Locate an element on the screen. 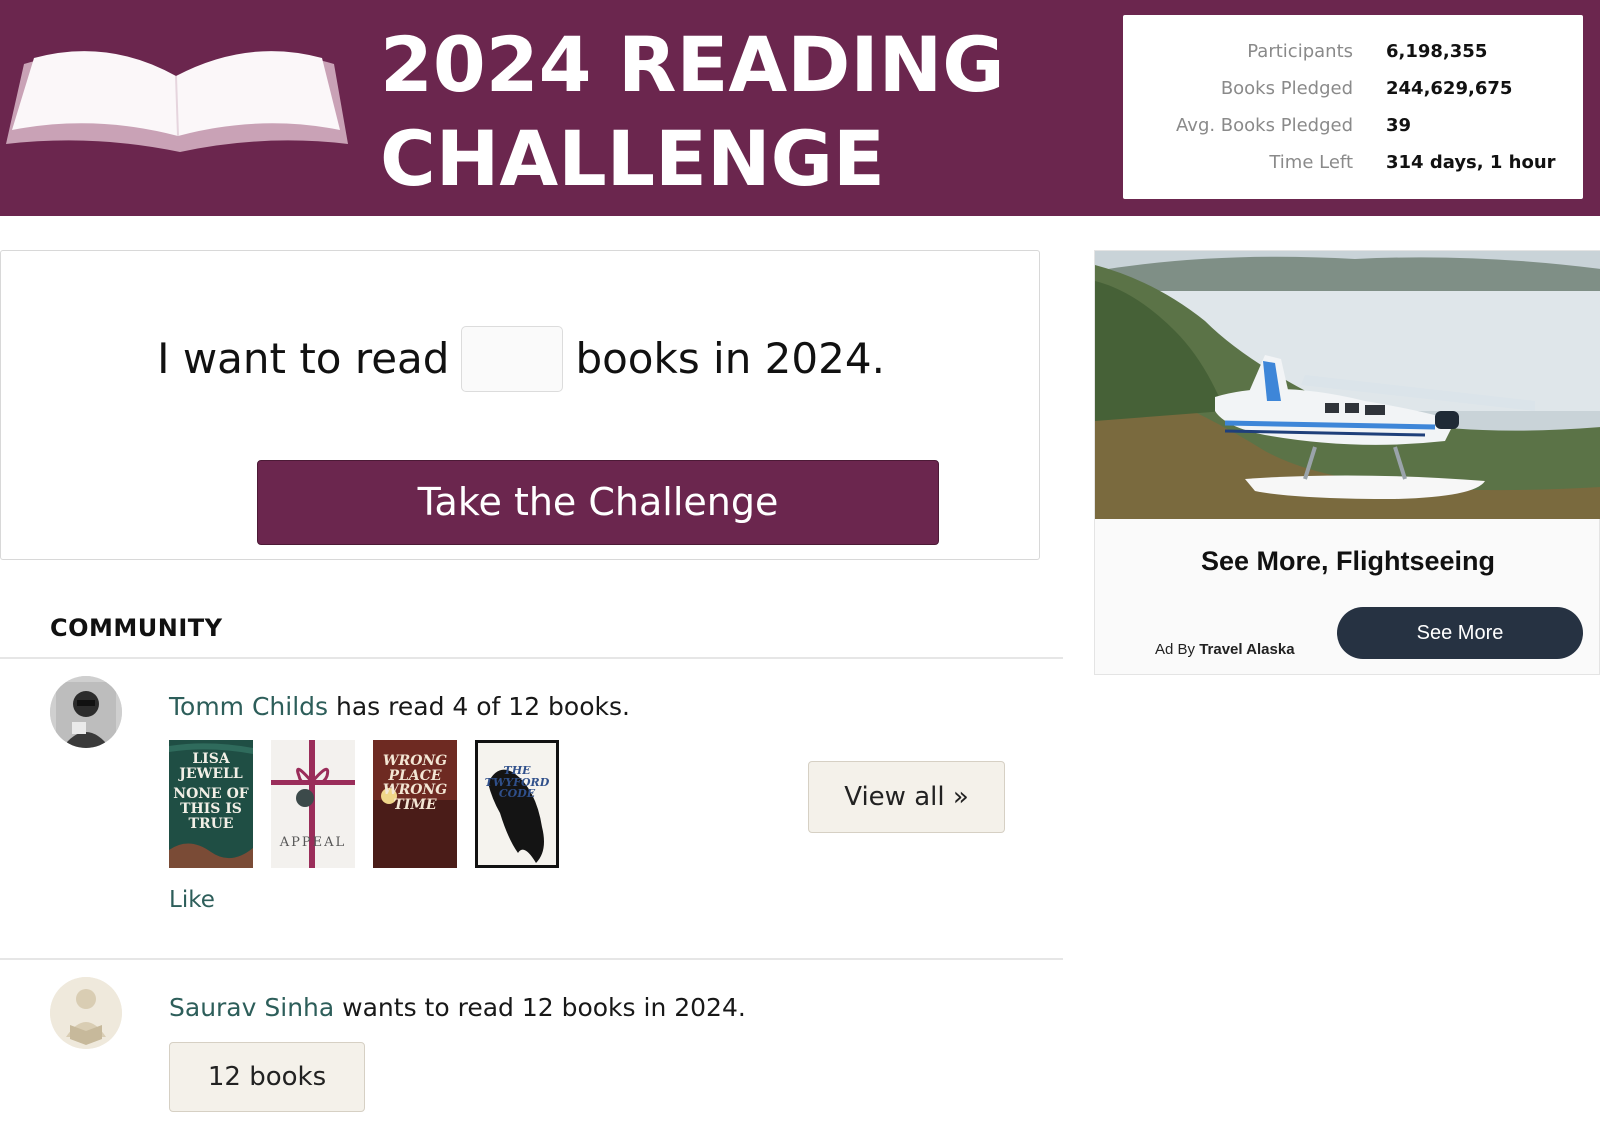 The width and height of the screenshot is (1600, 1132). pledge-suffix: books in 2024. is located at coordinates (730, 358).